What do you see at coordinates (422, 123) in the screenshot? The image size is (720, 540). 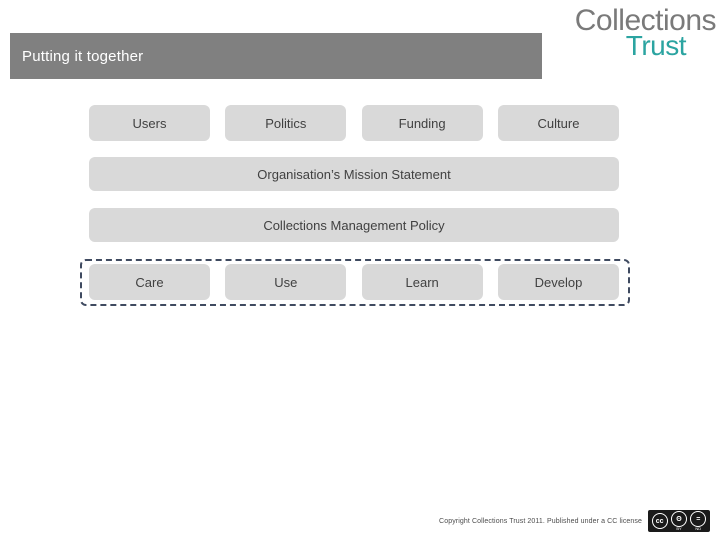 I see `diagram-box-funding: Funding` at bounding box center [422, 123].